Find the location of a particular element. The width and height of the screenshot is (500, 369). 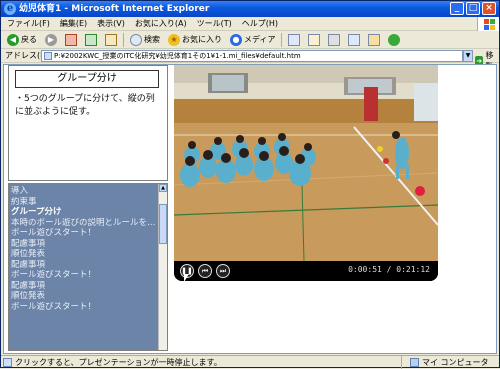

slide-panel: グループ分け ・5つのグループに分けて、縦の列に並ぶように促す。 is located at coordinates (88, 123).